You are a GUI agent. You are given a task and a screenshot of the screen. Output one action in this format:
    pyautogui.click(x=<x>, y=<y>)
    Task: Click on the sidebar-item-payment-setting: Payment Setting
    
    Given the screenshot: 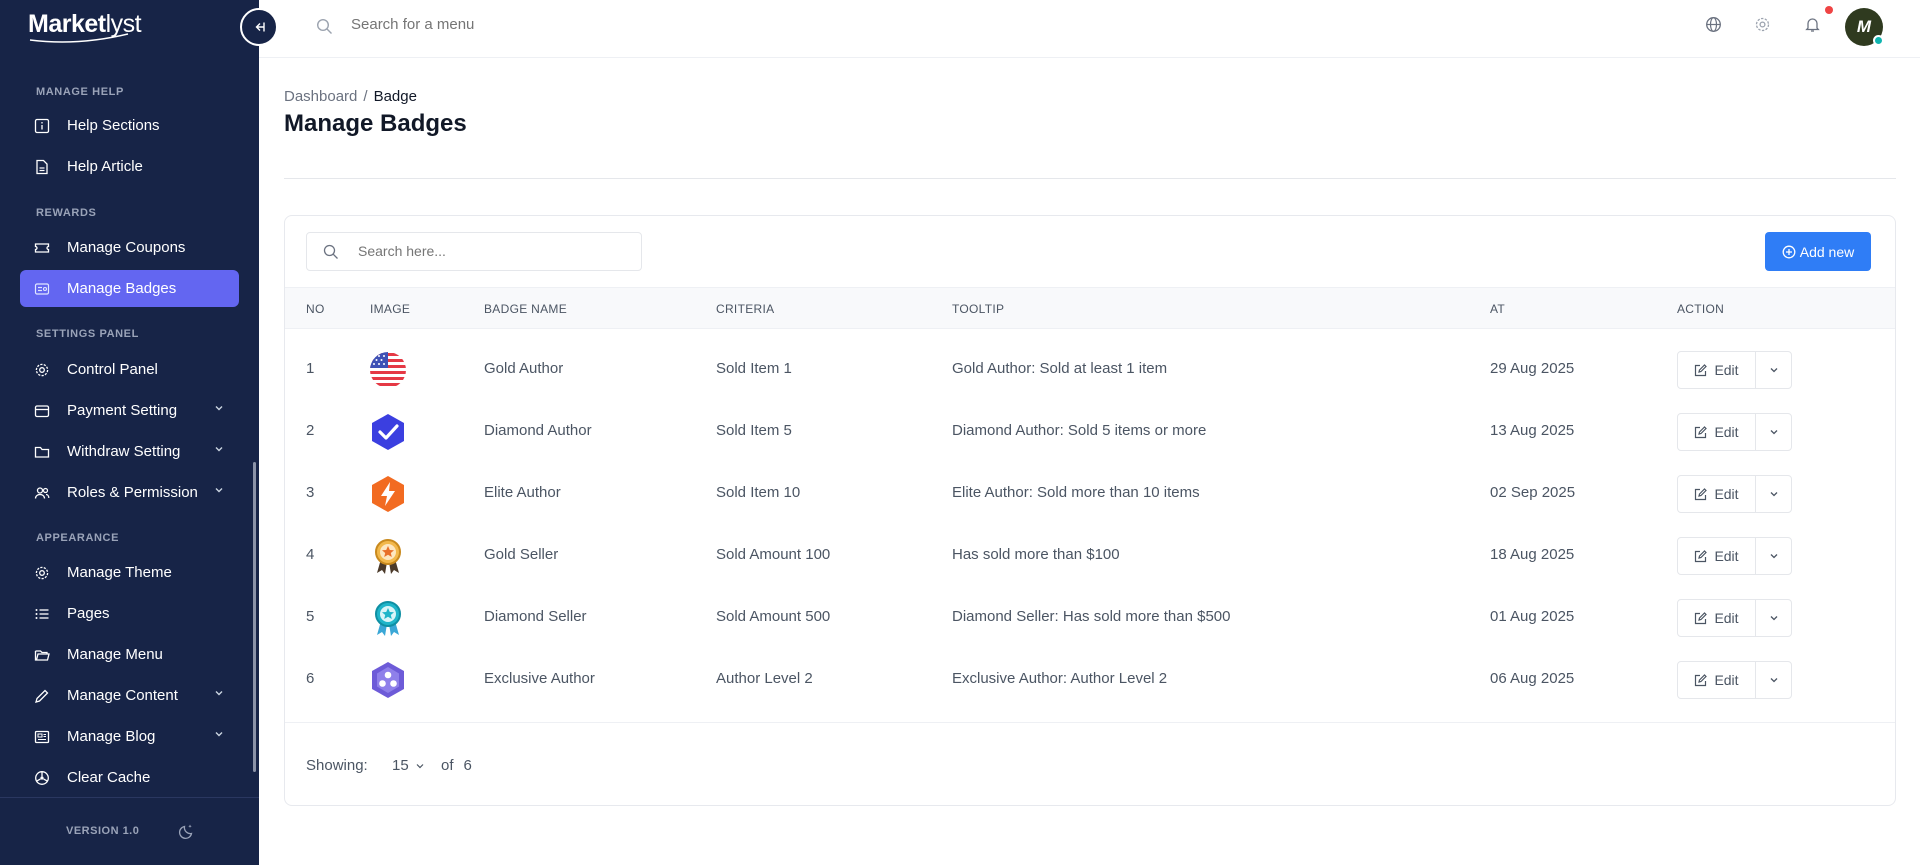 What is the action you would take?
    pyautogui.click(x=129, y=410)
    